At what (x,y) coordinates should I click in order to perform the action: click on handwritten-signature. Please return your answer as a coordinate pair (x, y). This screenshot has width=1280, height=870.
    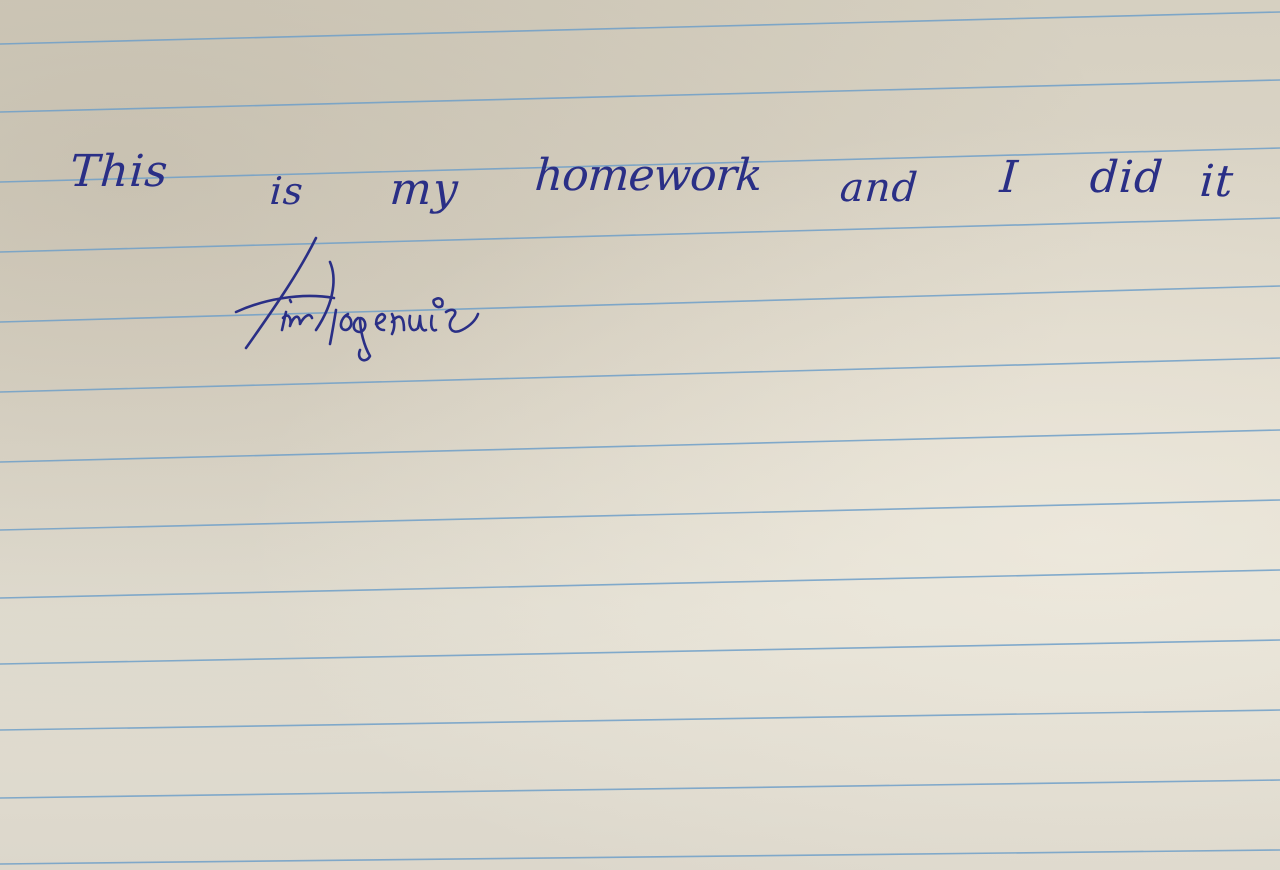
    Looking at the image, I should click on (357, 299).